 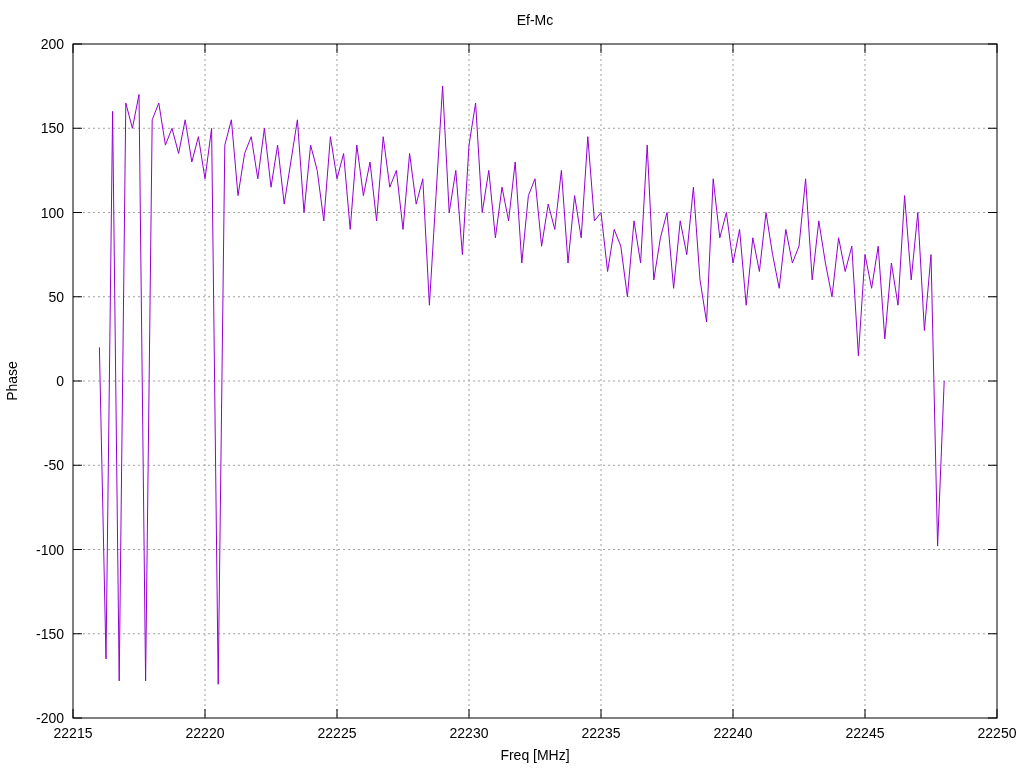 What do you see at coordinates (52, 128) in the screenshot?
I see `y-tick-label: 150` at bounding box center [52, 128].